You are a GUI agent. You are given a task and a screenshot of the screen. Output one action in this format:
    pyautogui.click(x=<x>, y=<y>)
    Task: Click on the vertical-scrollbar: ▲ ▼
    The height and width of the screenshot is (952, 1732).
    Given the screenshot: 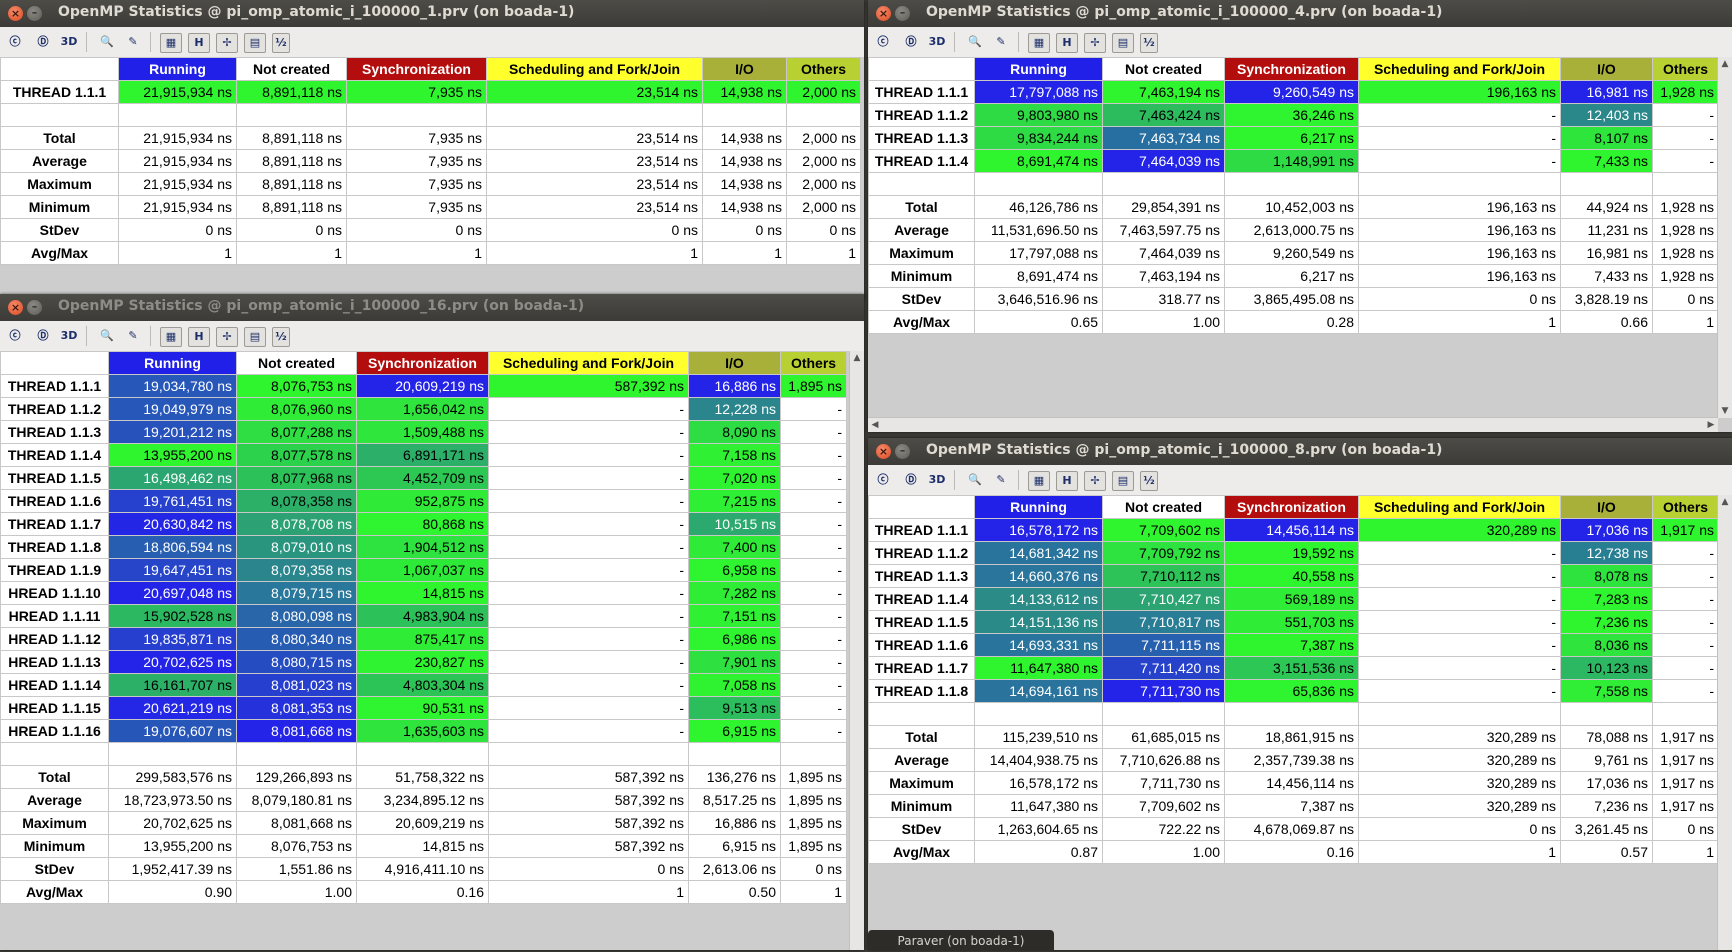 What is the action you would take?
    pyautogui.click(x=1724, y=237)
    